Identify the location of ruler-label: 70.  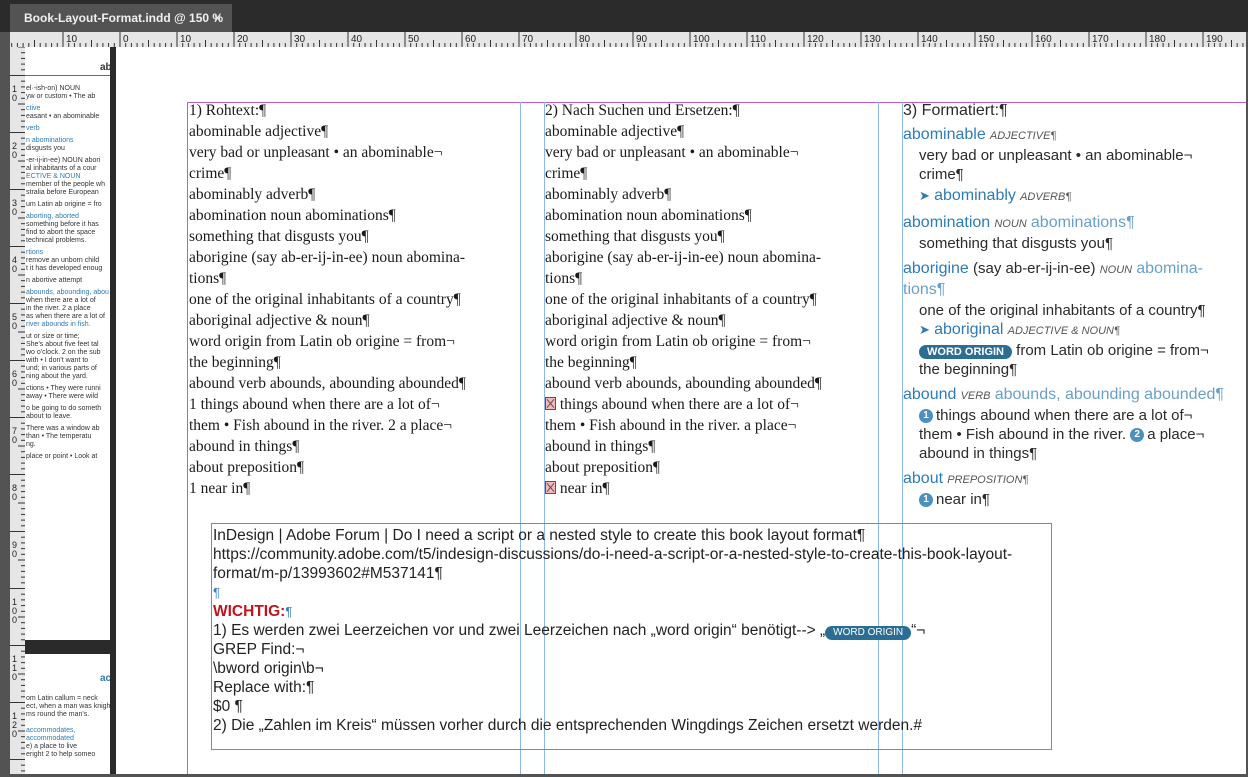
(528, 39).